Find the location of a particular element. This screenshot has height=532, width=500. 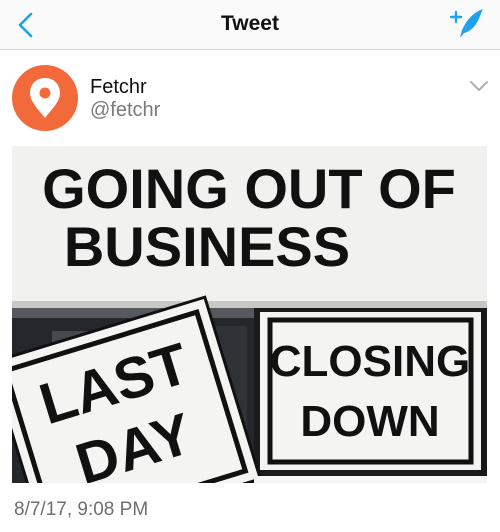

chevron-down-icon is located at coordinates (479, 86).